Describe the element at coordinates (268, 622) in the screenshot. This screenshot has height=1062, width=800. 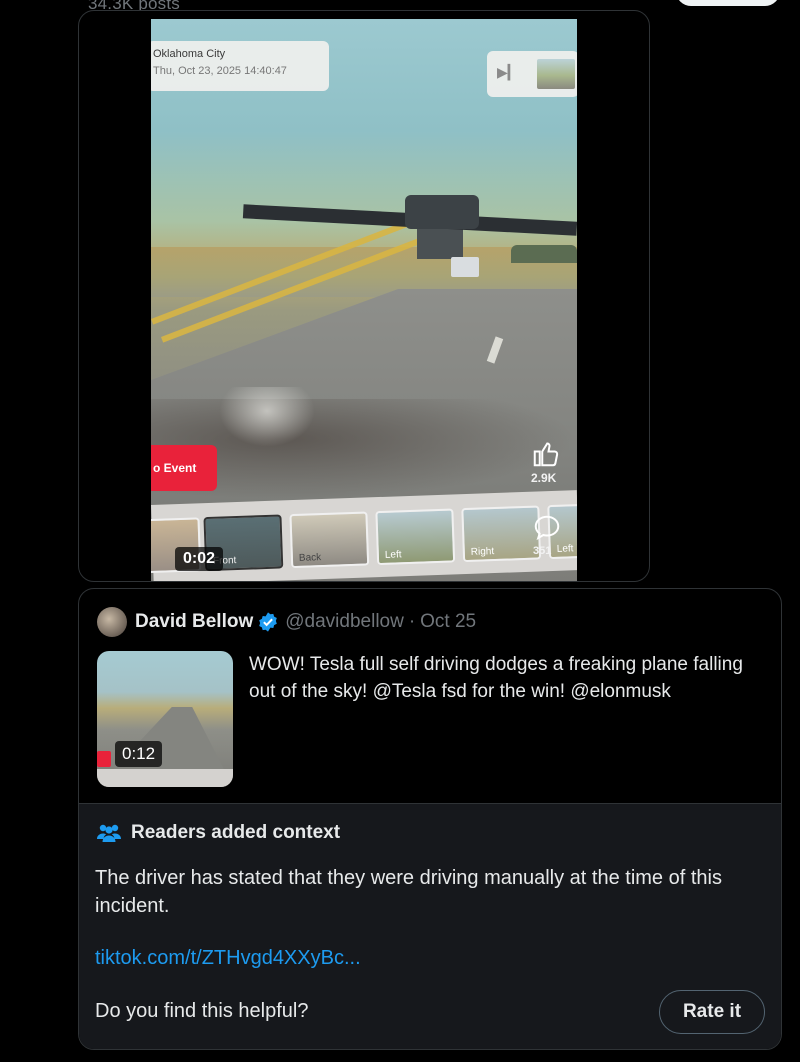
I see `verified-badge-icon` at that location.